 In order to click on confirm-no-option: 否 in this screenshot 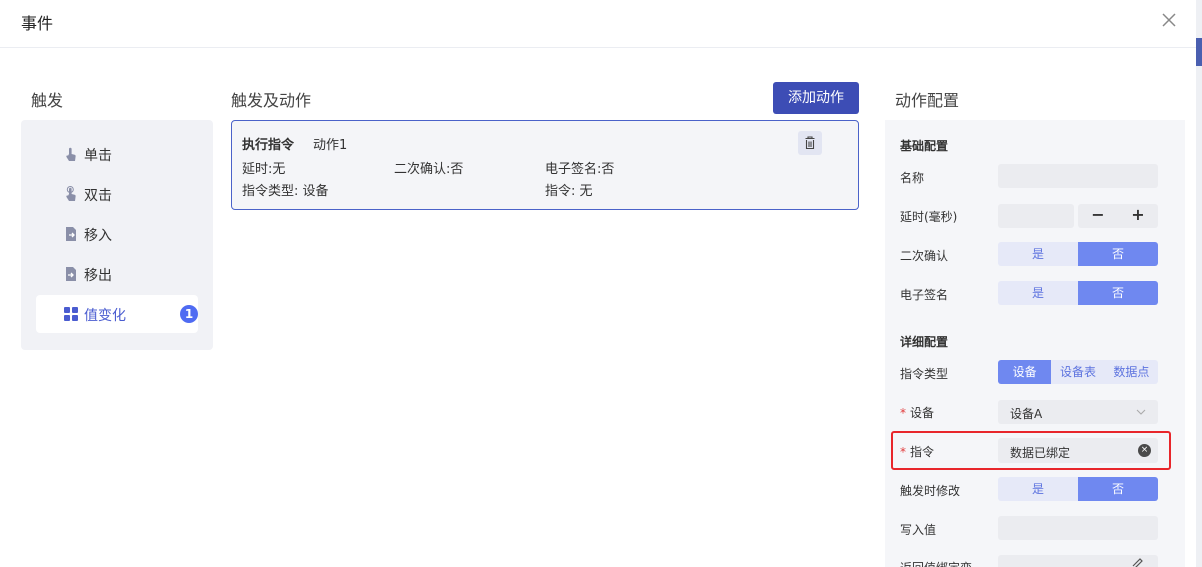, I will do `click(1118, 254)`.